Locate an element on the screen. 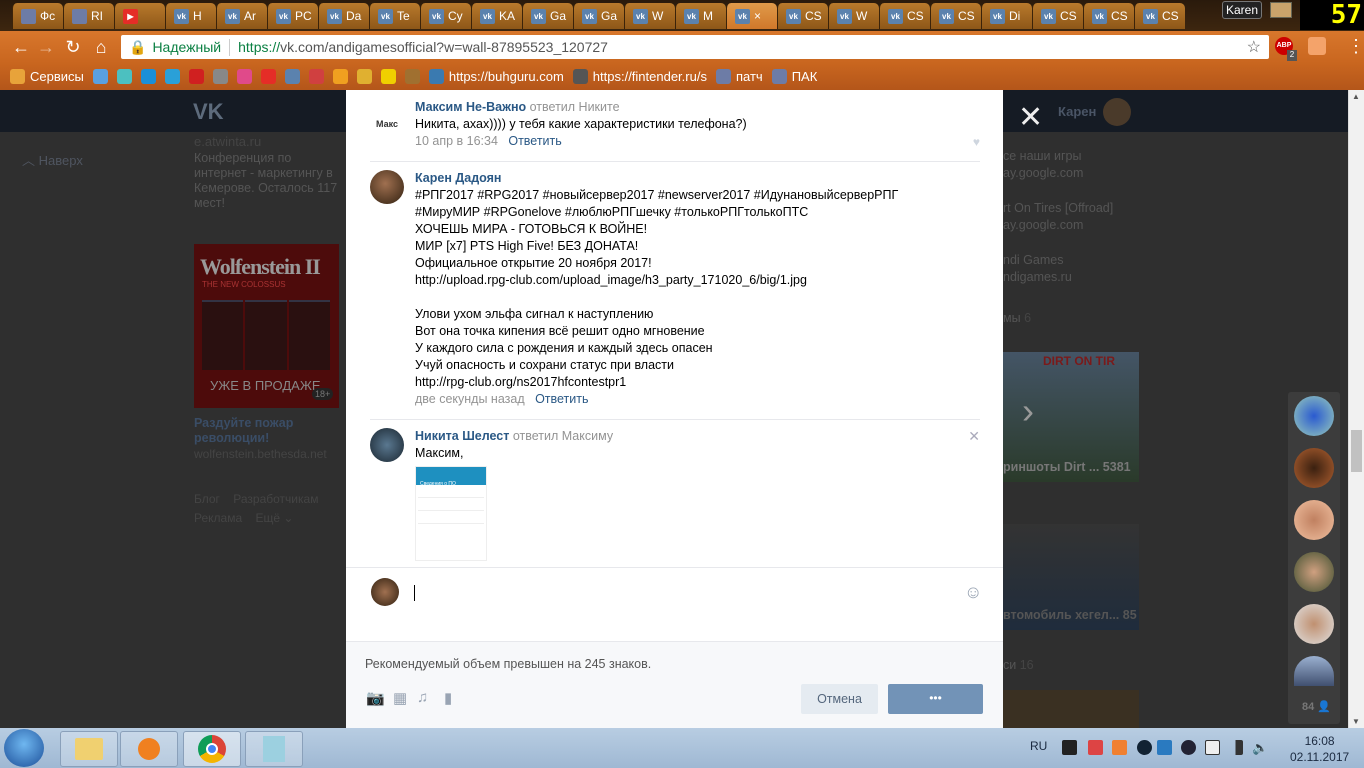 The width and height of the screenshot is (1364, 768). comment-avatar: Макс is located at coordinates (387, 124).